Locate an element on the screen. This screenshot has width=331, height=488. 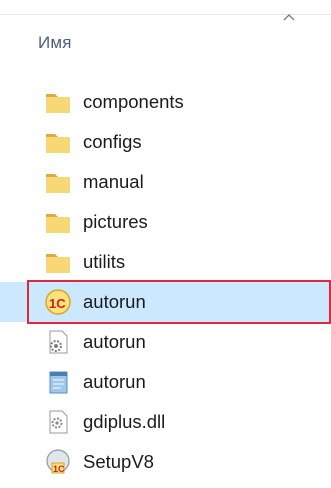
file-name: SetupV8 is located at coordinates (118, 461).